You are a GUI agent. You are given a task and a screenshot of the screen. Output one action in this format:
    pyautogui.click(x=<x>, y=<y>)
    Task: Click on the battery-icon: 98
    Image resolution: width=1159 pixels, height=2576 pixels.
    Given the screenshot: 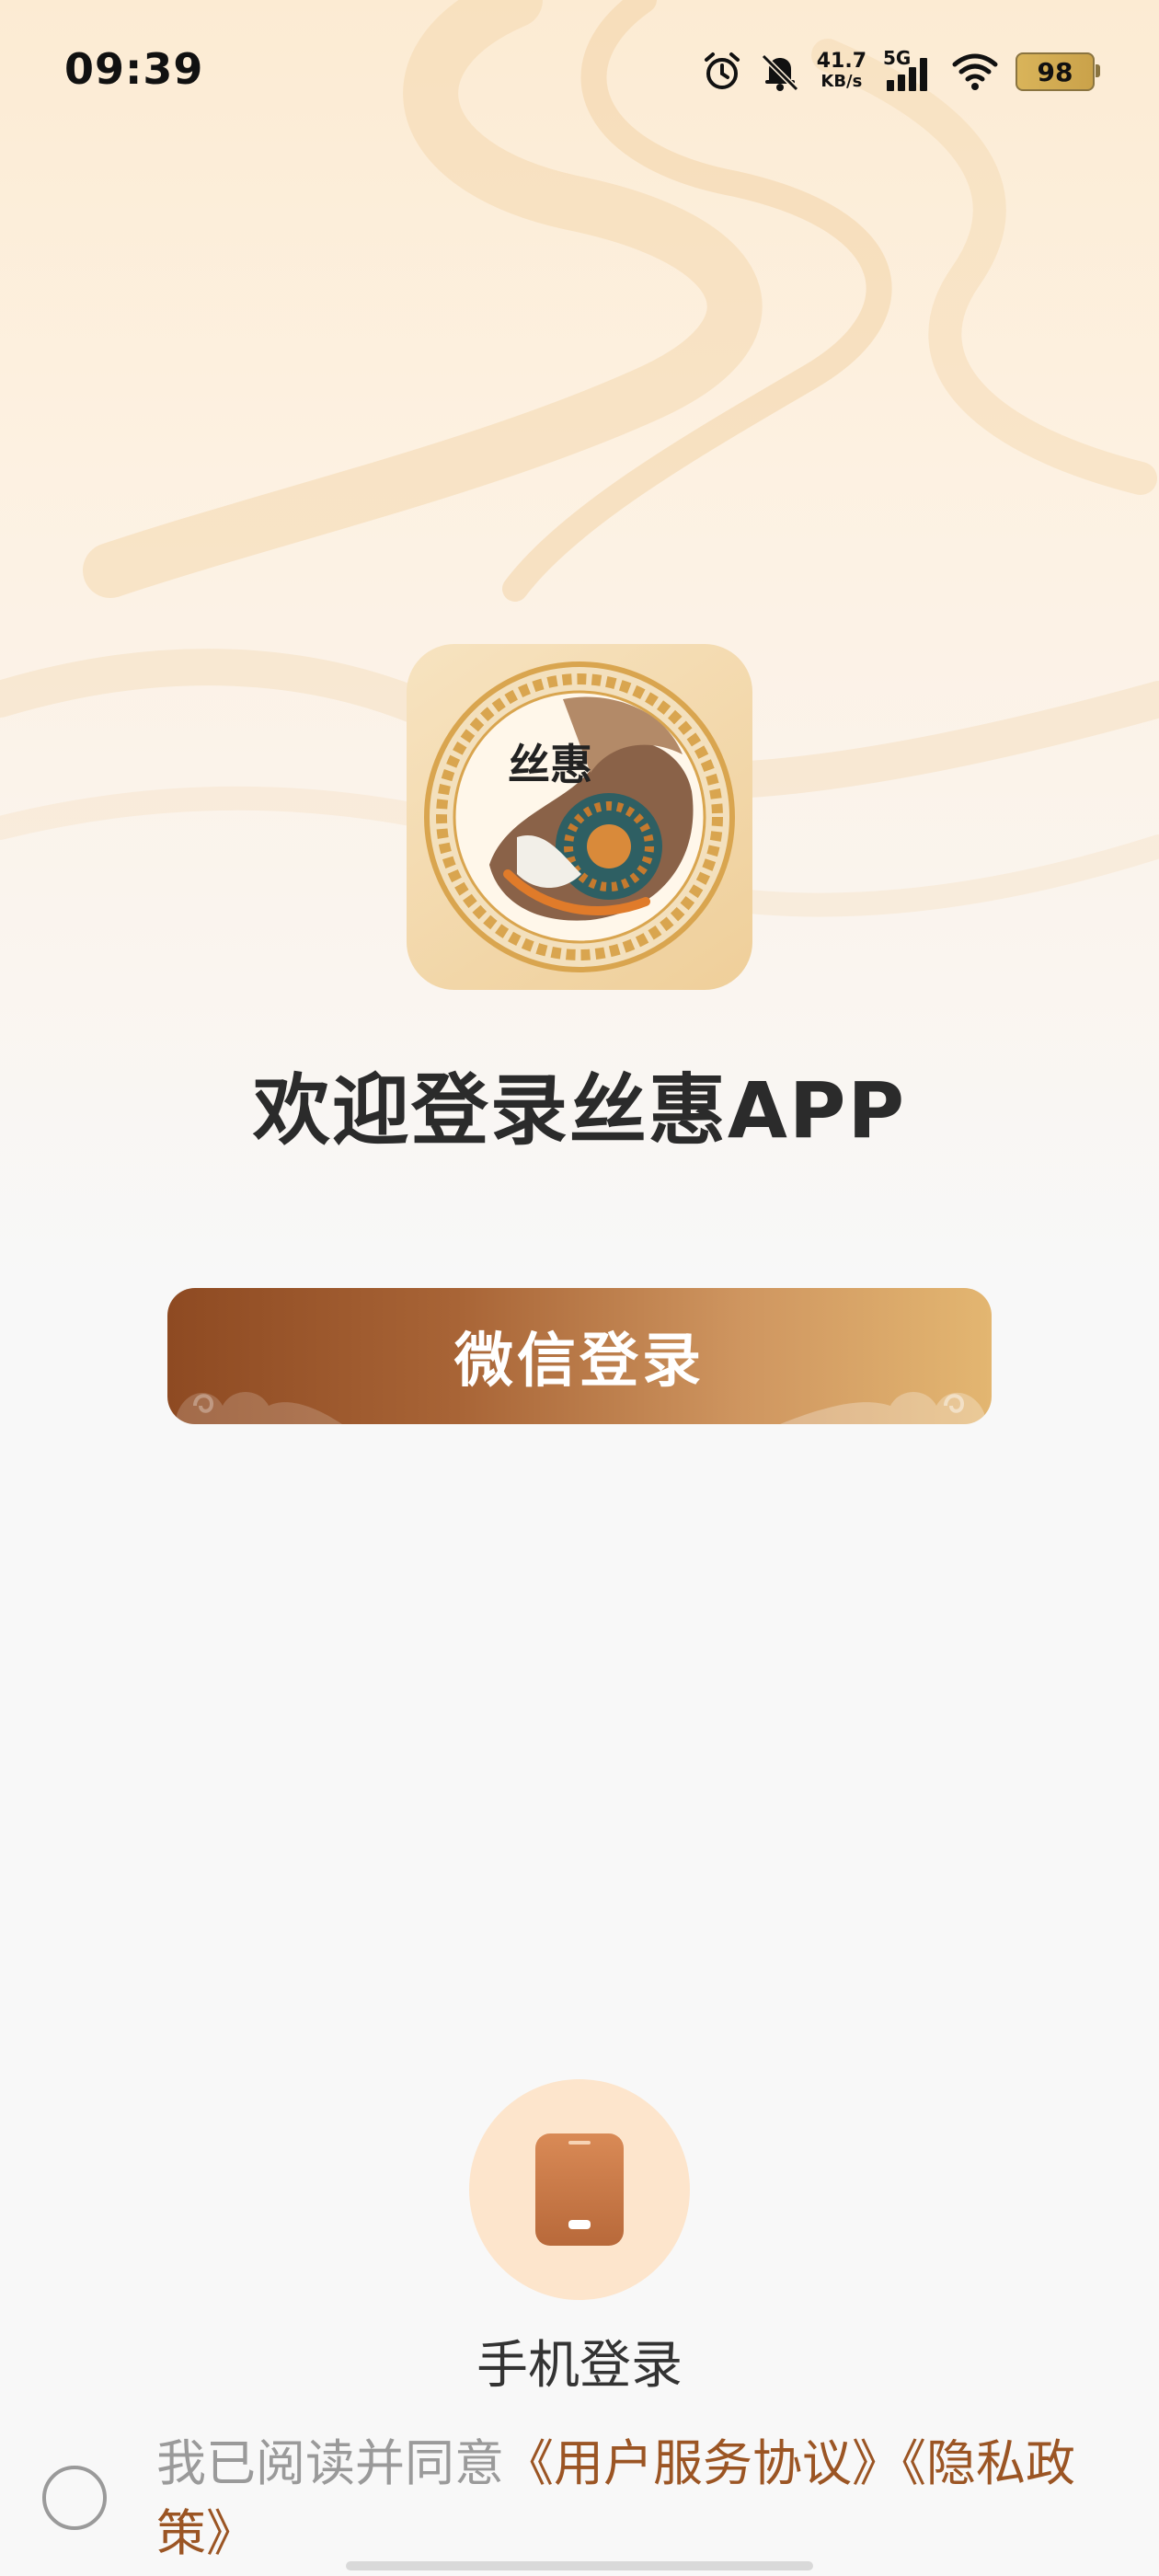 What is the action you would take?
    pyautogui.click(x=1058, y=71)
    